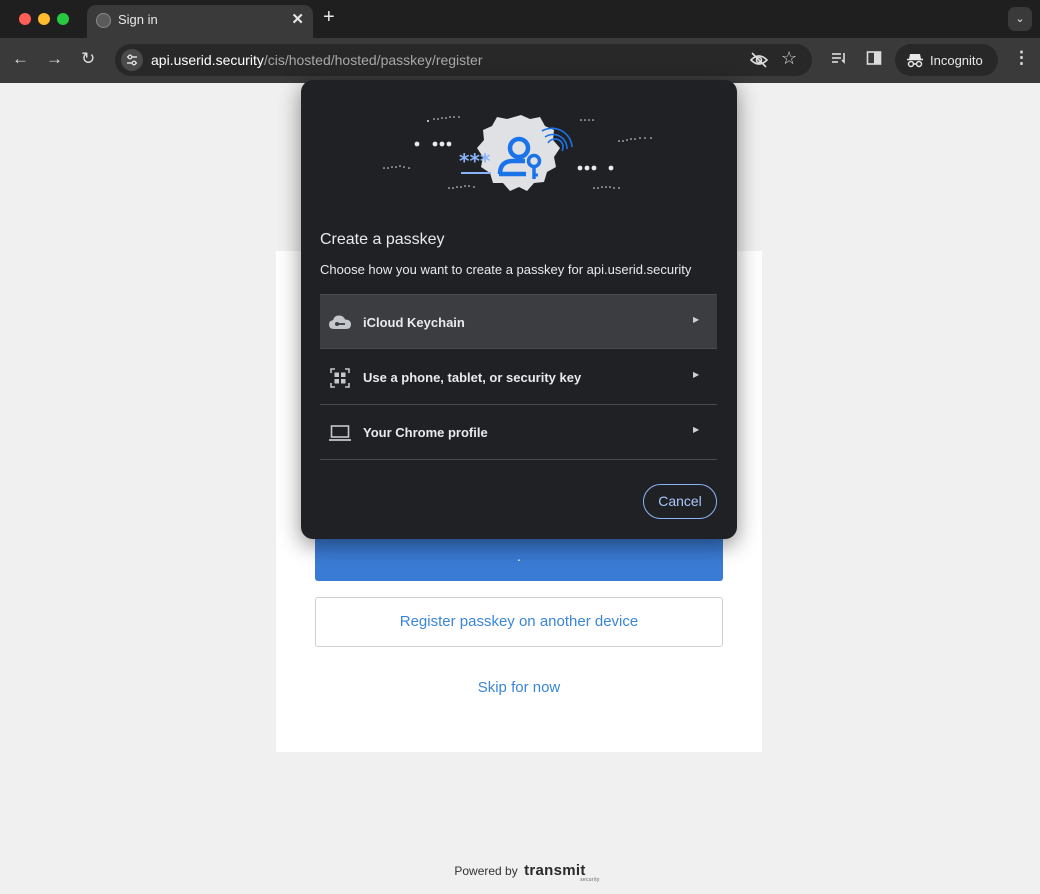 This screenshot has height=894, width=1040. I want to click on new-tab-button: +, so click(329, 17).